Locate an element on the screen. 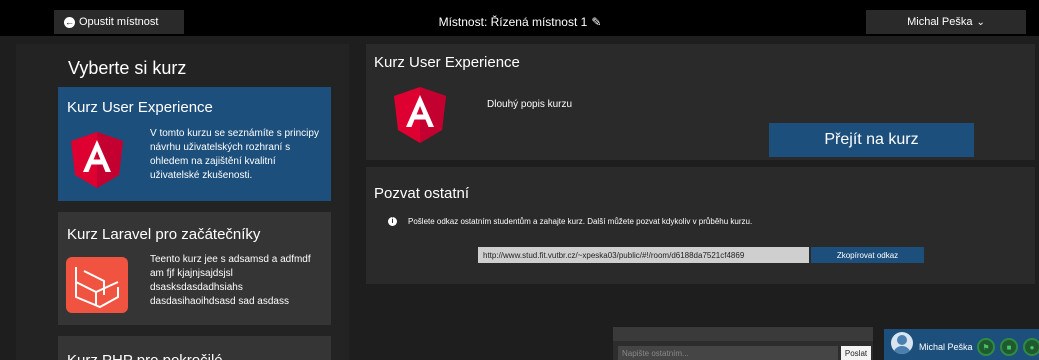  invite-title: Pozvat ostatní is located at coordinates (422, 193).